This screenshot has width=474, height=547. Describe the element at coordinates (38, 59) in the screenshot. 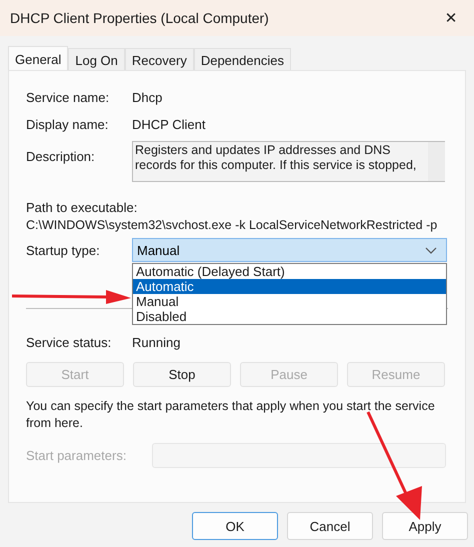

I see `tab: General` at that location.